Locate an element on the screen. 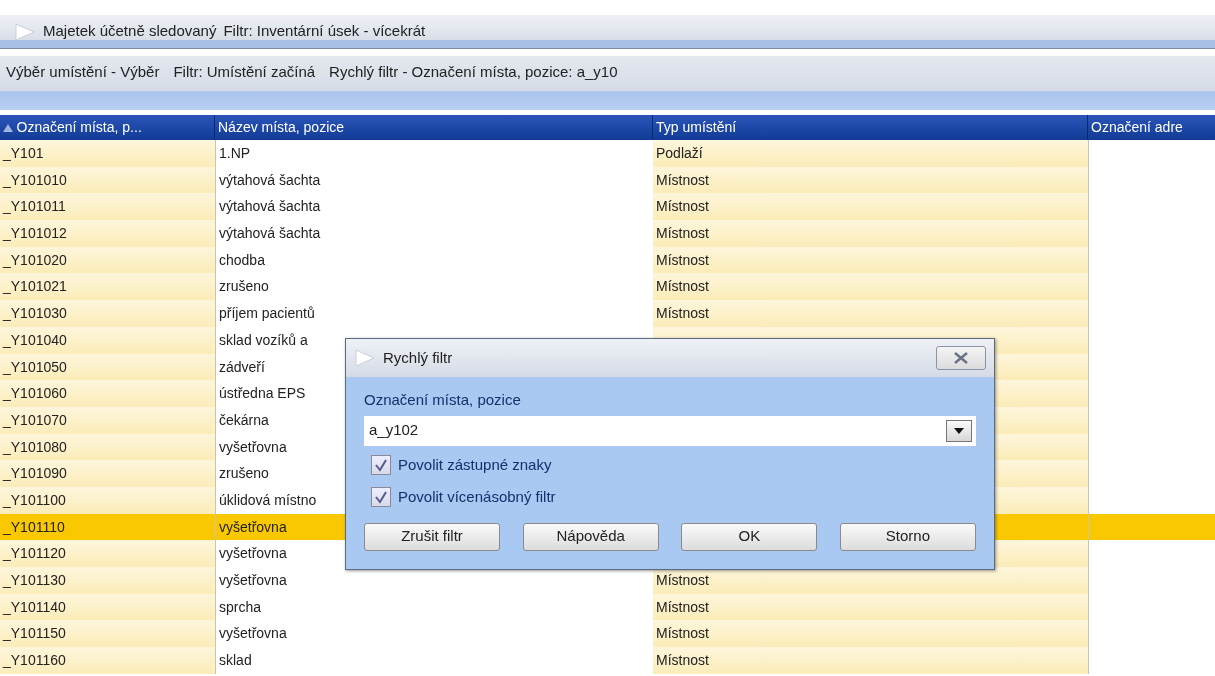 The image size is (1215, 676). checkbox-label: Povolit vícenásobný filtr is located at coordinates (477, 497).